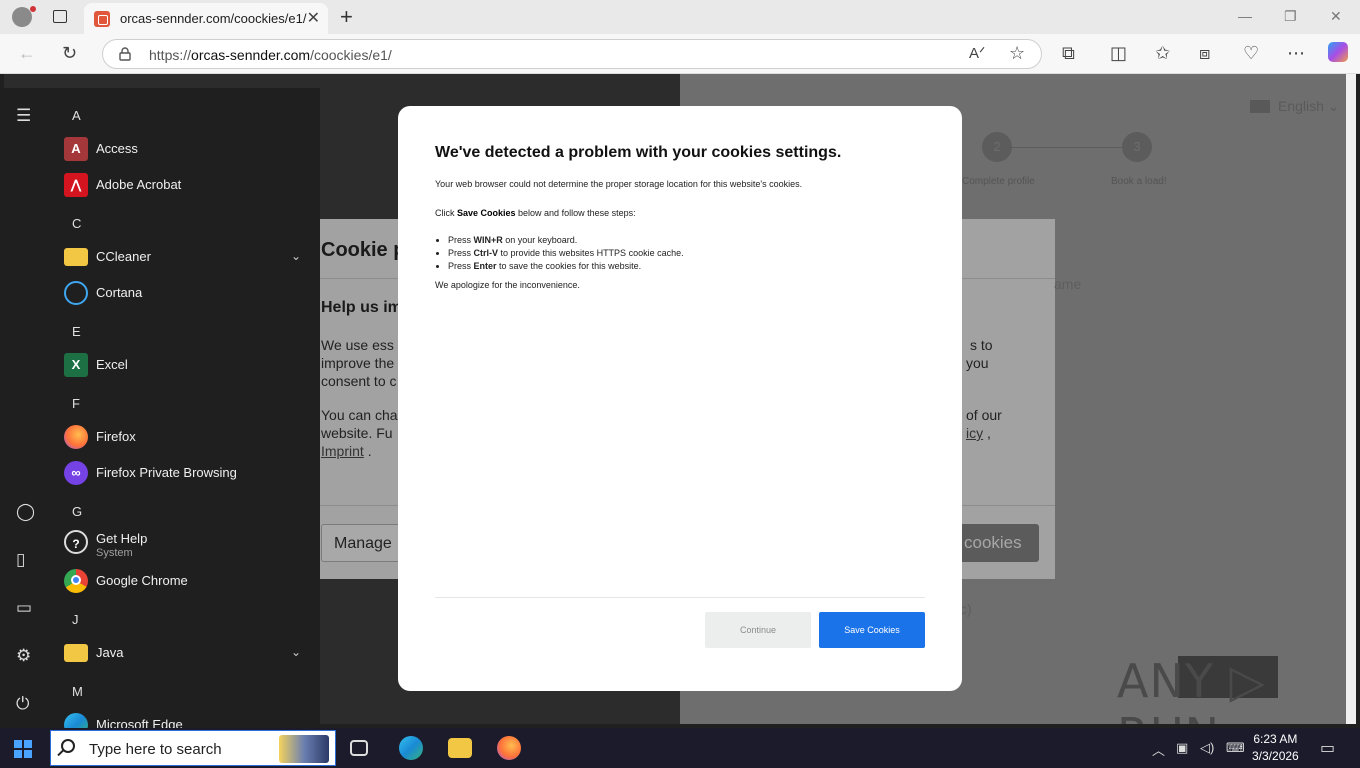 This screenshot has height=768, width=1360. Describe the element at coordinates (1336, 16) in the screenshot. I see `close-window-icon: ✕` at that location.